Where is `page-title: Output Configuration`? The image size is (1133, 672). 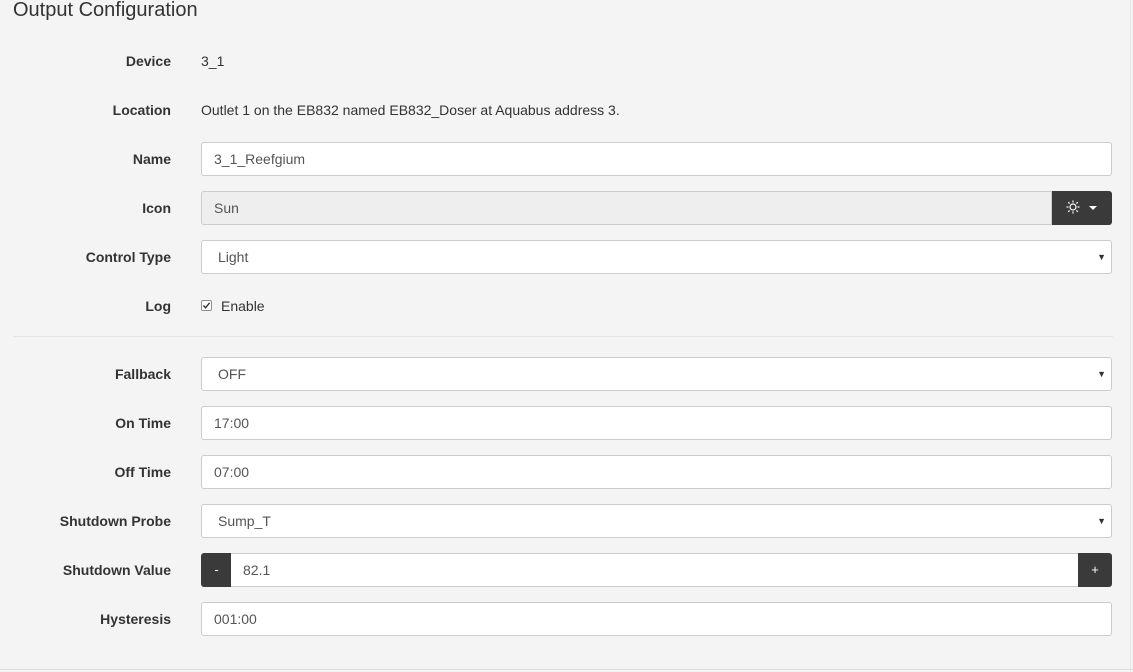
page-title: Output Configuration is located at coordinates (105, 10).